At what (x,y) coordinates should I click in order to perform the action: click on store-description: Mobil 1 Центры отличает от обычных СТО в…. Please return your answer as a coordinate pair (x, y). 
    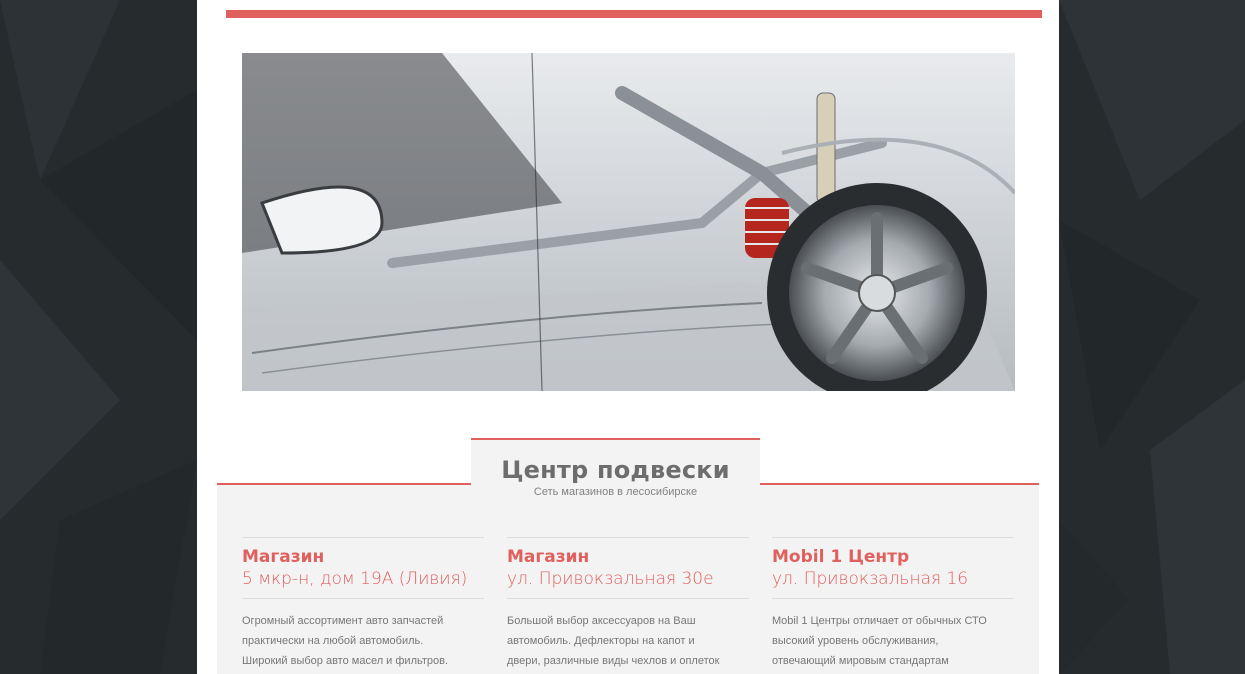
    Looking at the image, I should click on (893, 641).